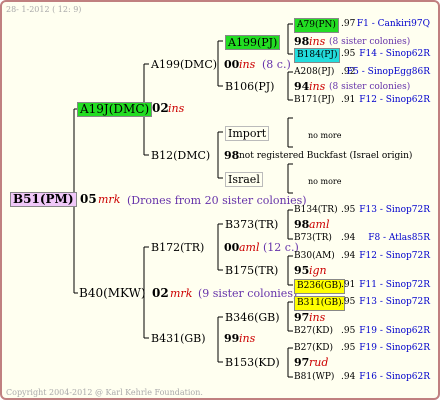  I want to click on g4-queen-1: B184(PJ), so click(317, 55).